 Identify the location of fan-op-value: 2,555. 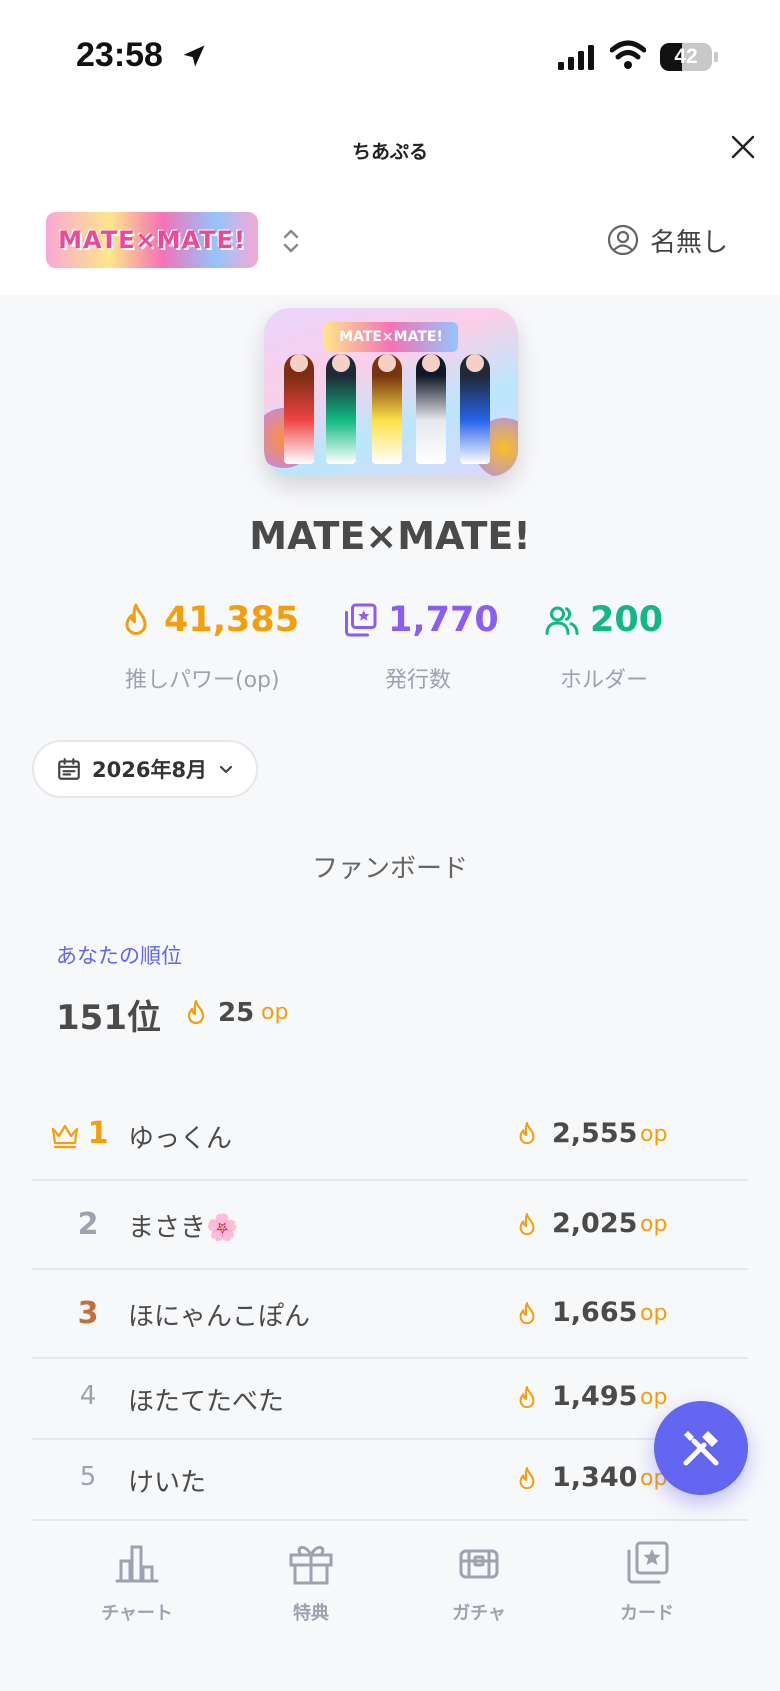
(595, 1133).